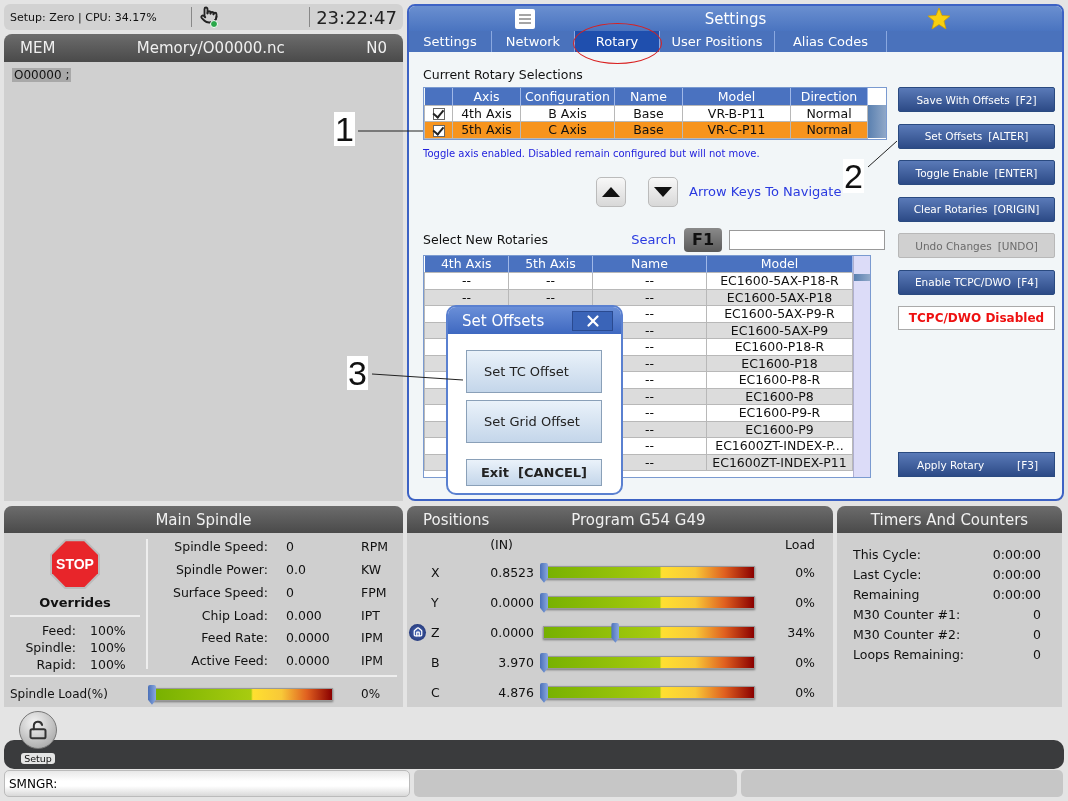 The height and width of the screenshot is (801, 1068). Describe the element at coordinates (976, 136) in the screenshot. I see `action-button: Set Offsets [ALTER]` at that location.